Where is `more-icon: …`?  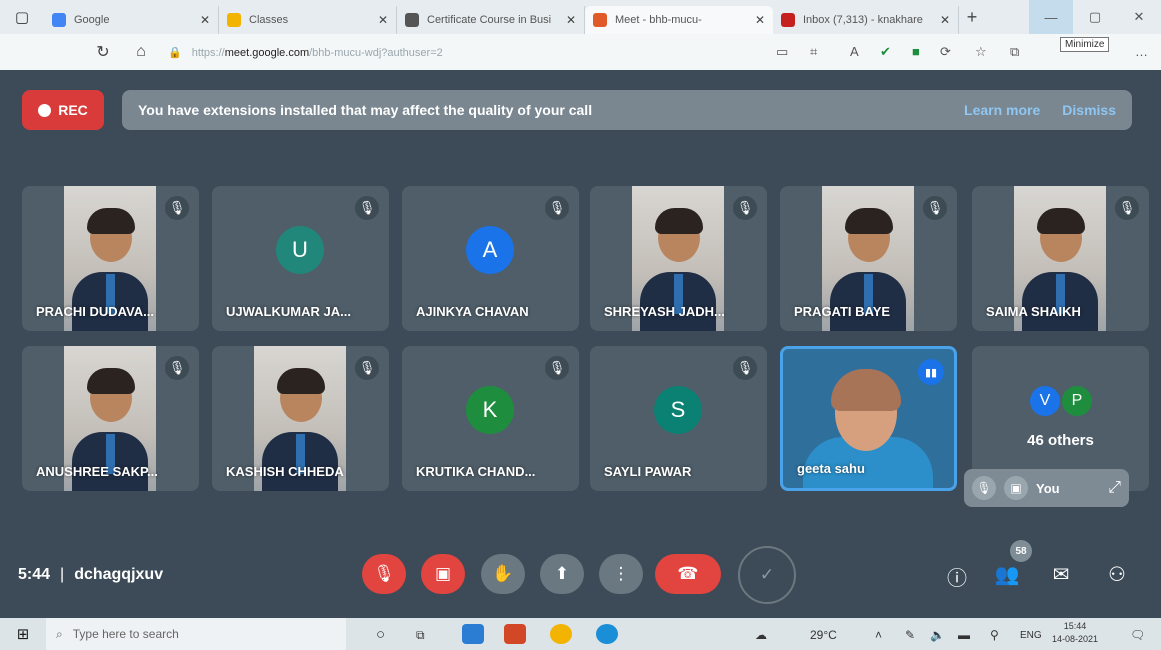 more-icon: … is located at coordinates (1141, 51).